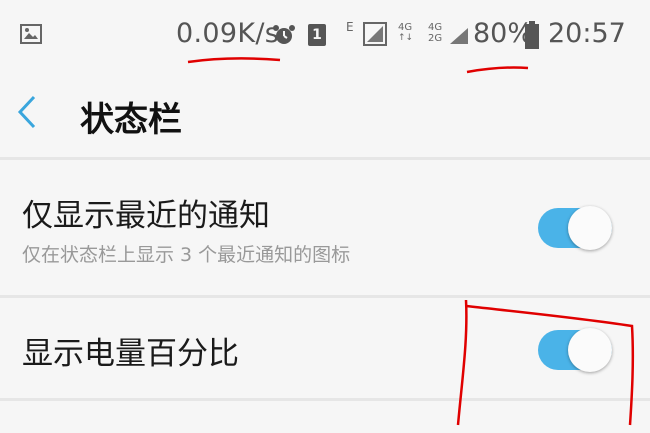  What do you see at coordinates (532, 35) in the screenshot?
I see `battery-icon` at bounding box center [532, 35].